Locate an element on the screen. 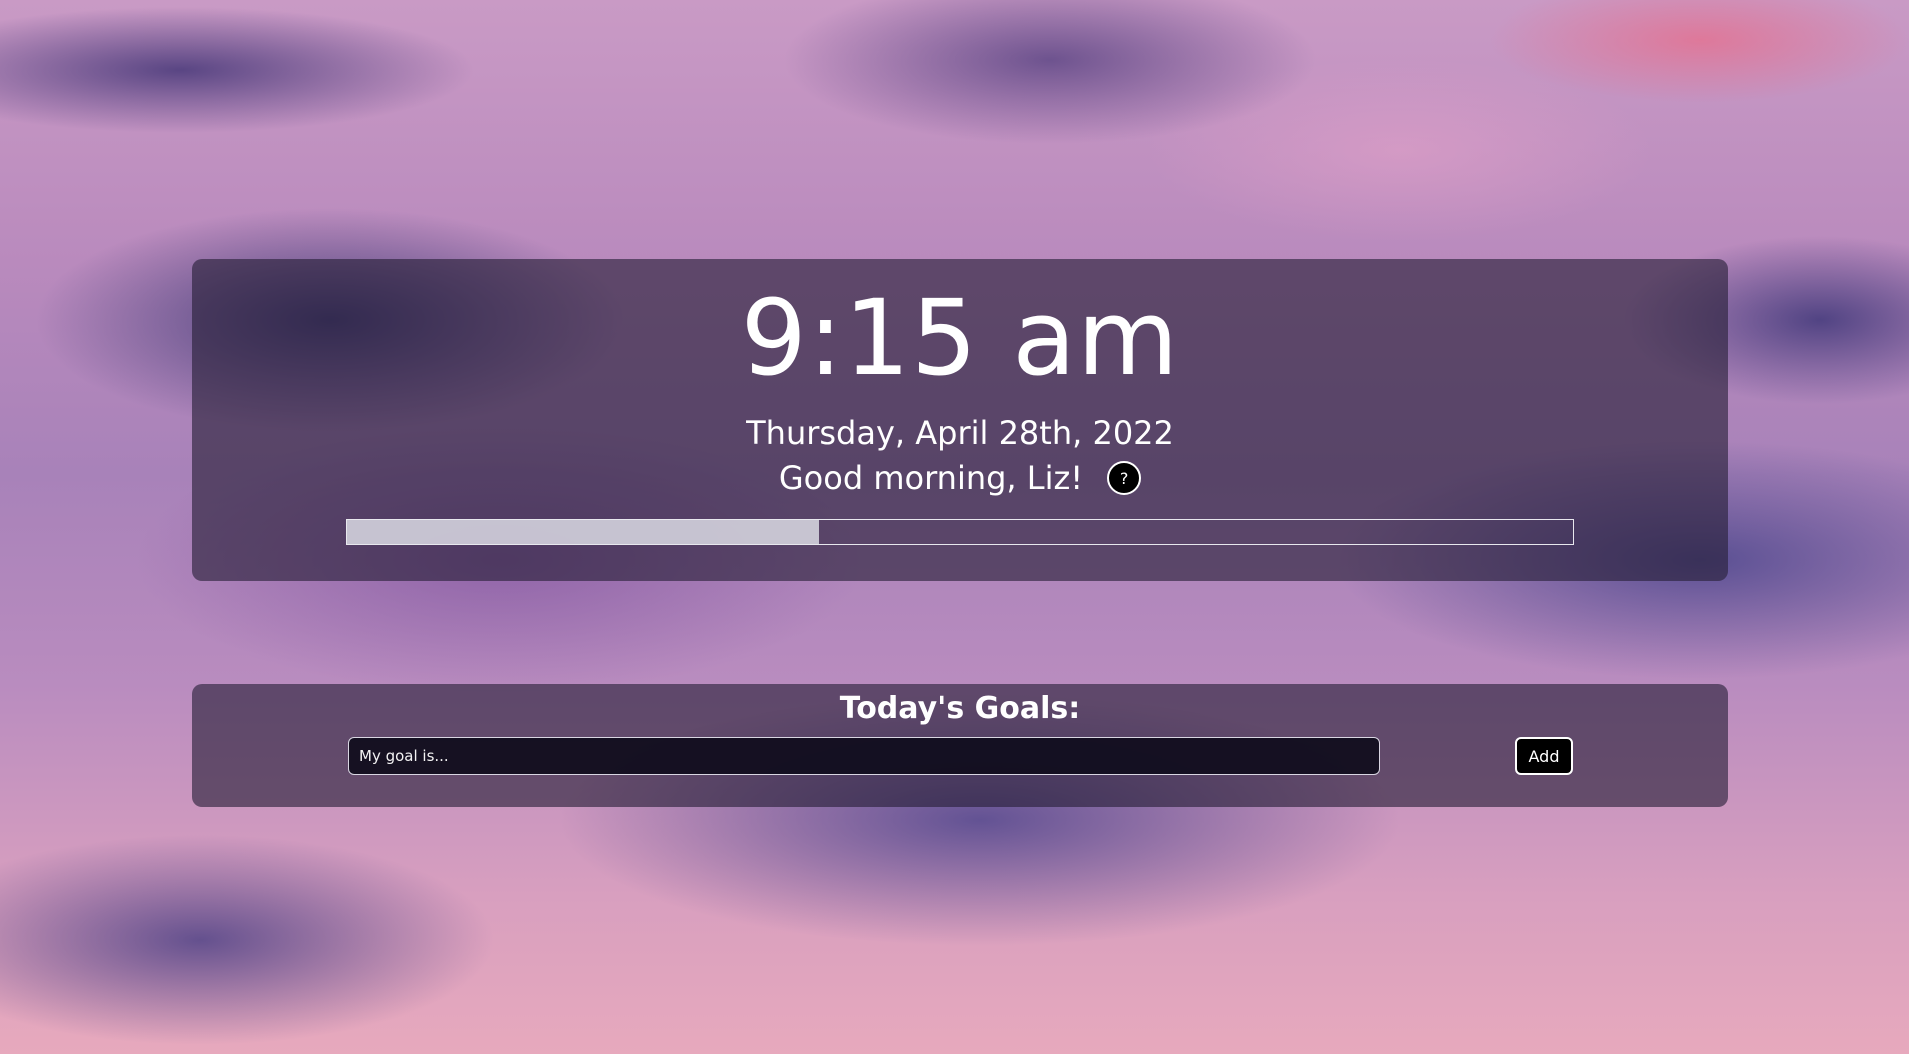 This screenshot has height=1054, width=1909. help-button: ? is located at coordinates (1124, 478).